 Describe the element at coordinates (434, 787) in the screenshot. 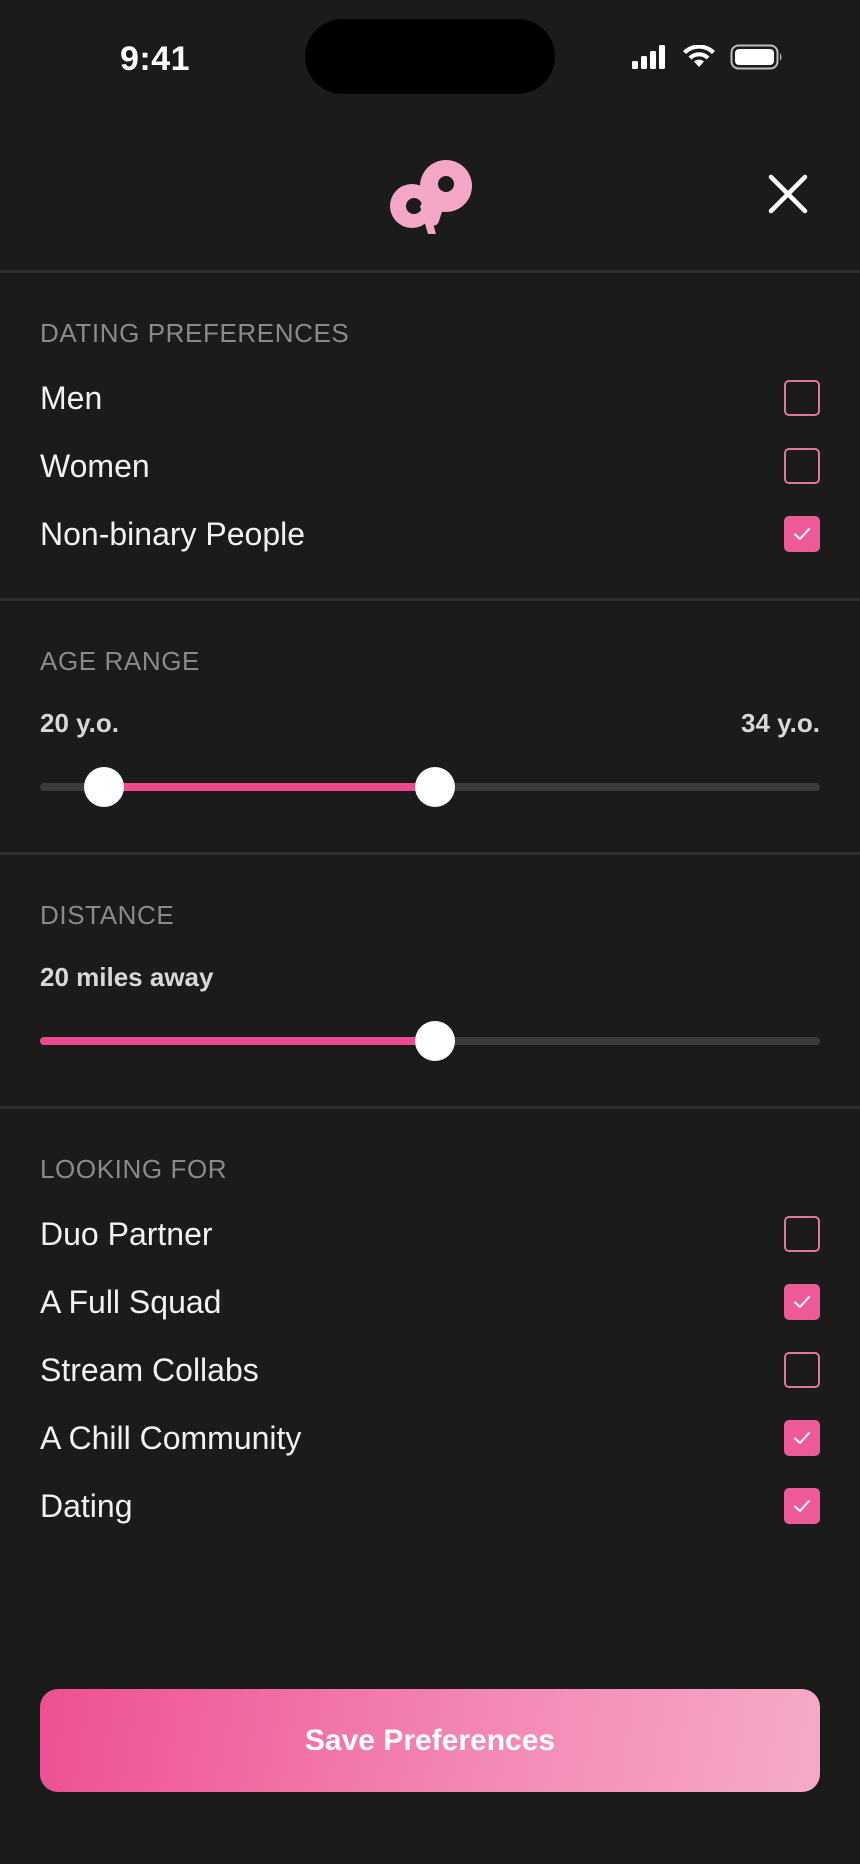

I see `age-max-thumb` at that location.